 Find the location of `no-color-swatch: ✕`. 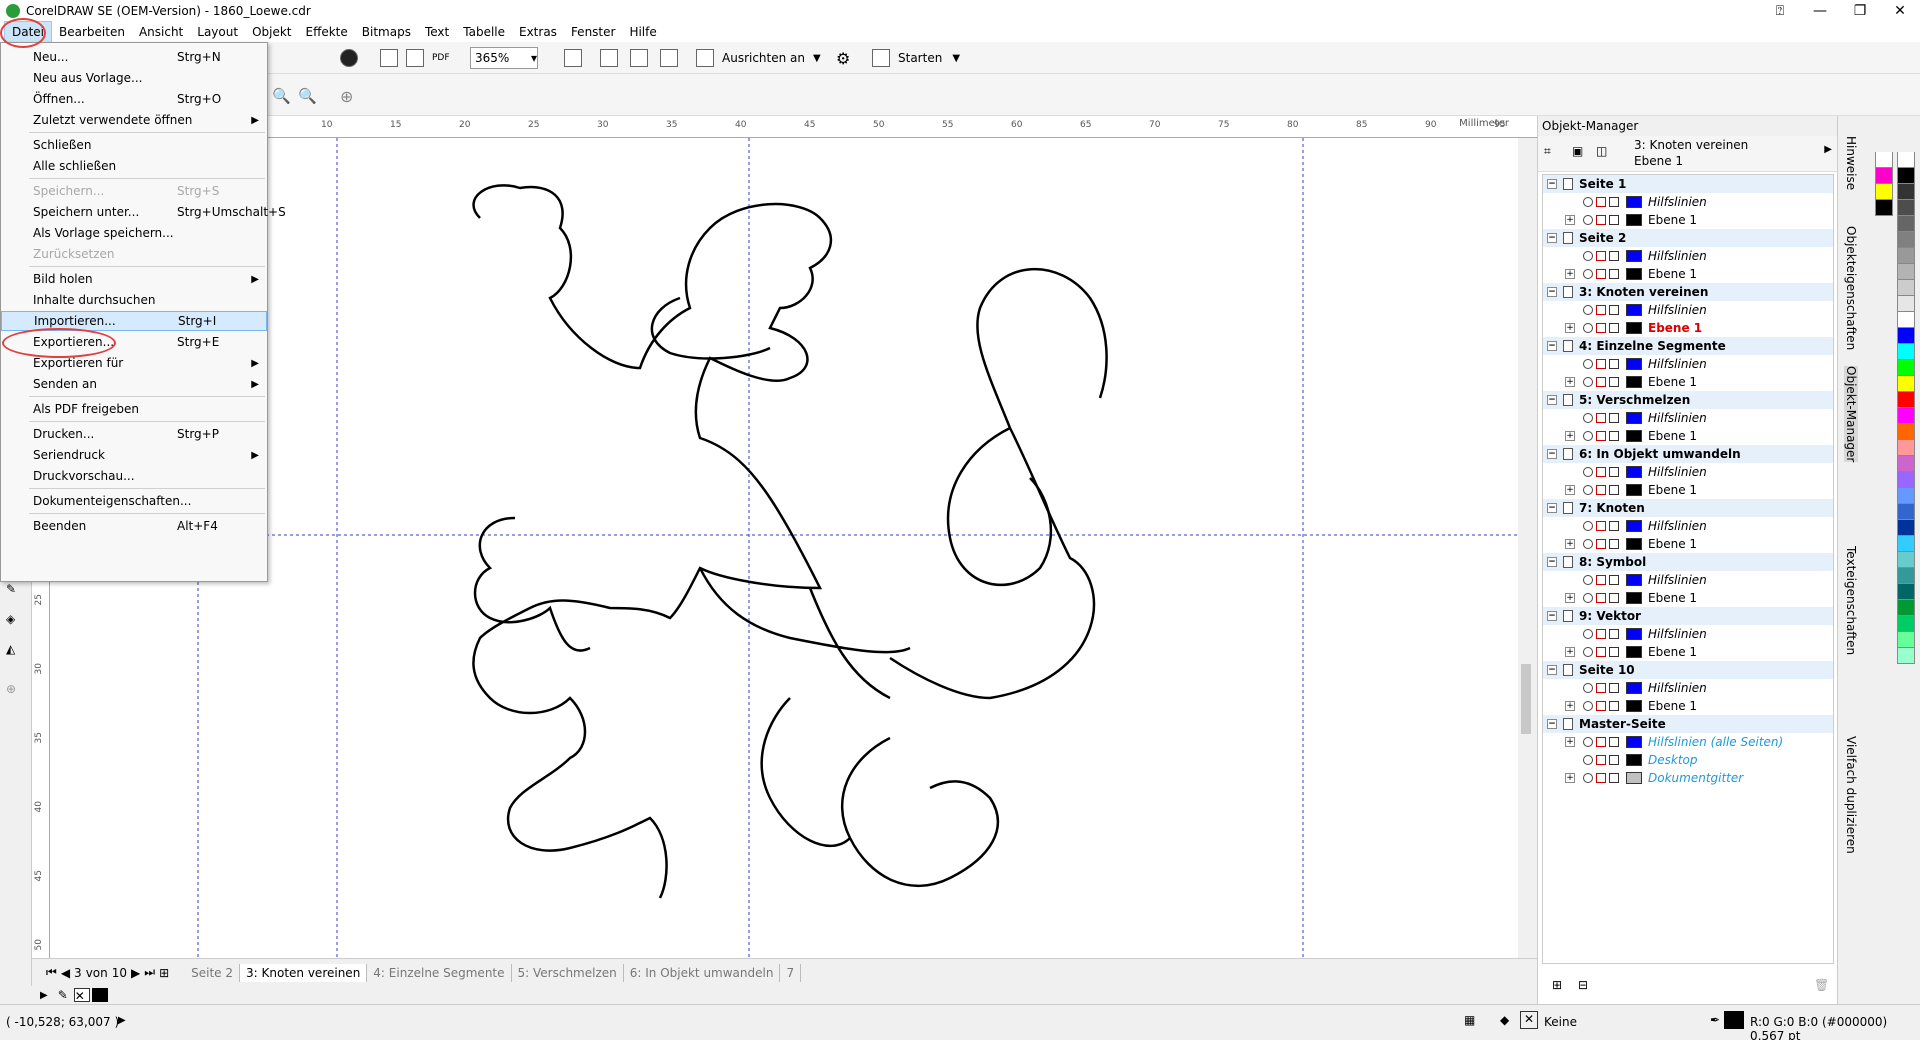

no-color-swatch: ✕ is located at coordinates (81, 995).